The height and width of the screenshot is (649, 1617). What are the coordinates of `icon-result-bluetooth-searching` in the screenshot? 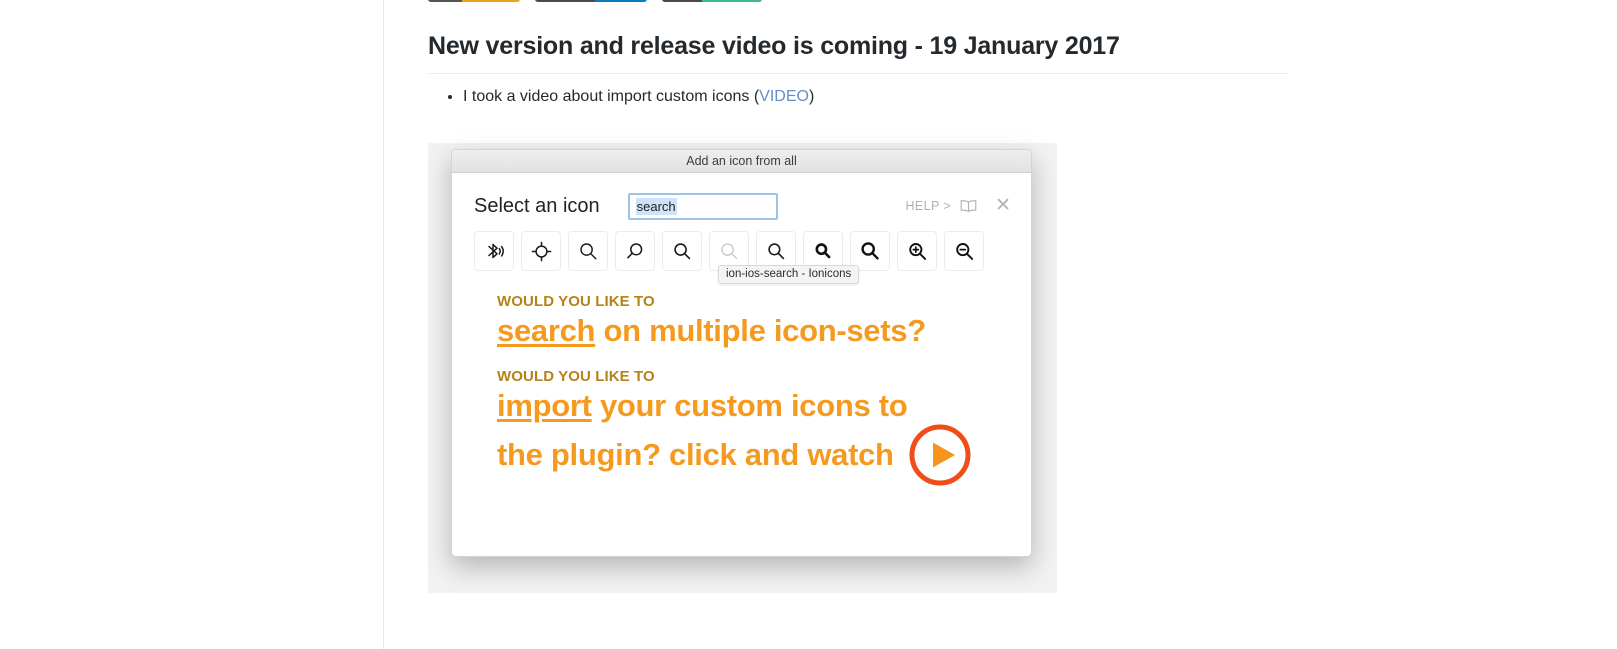 It's located at (494, 251).